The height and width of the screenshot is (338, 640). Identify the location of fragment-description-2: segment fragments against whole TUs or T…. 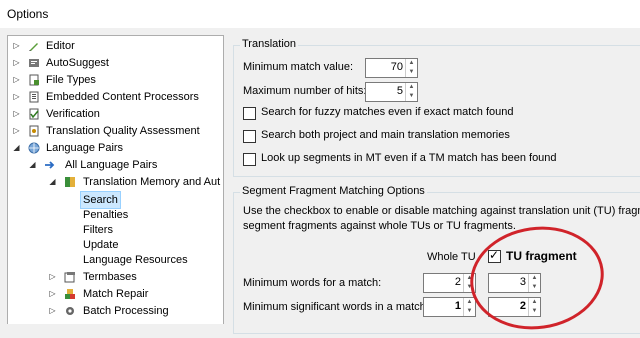
(379, 226).